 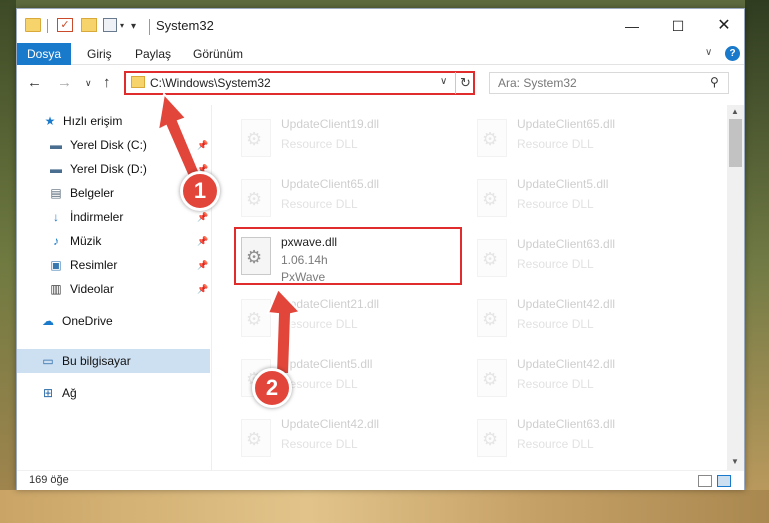 I want to click on tab-file: Dosya, so click(x=44, y=54).